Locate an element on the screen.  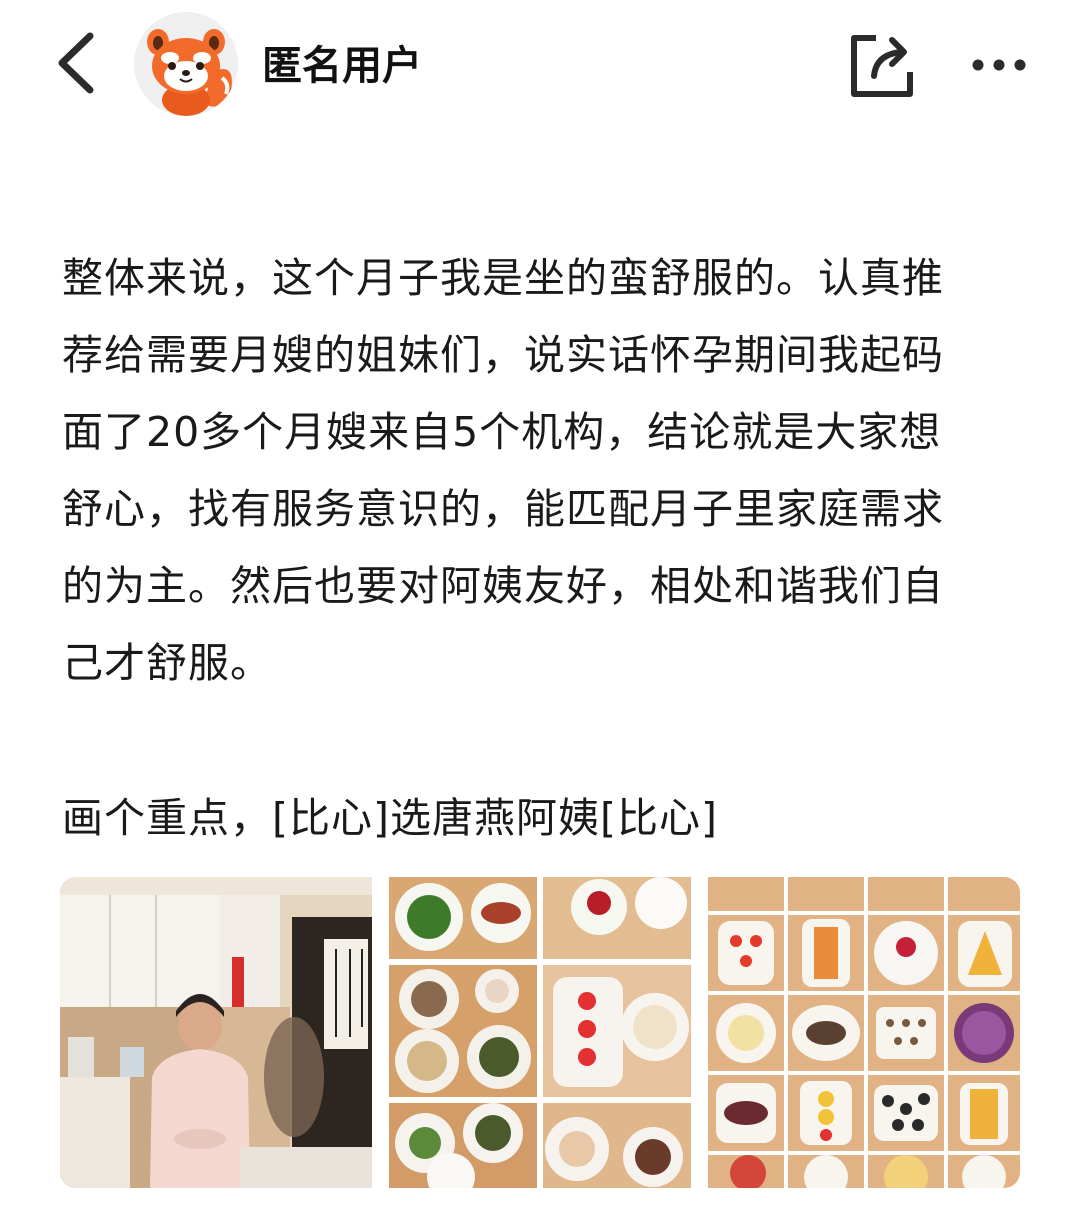
avatar is located at coordinates (186, 64).